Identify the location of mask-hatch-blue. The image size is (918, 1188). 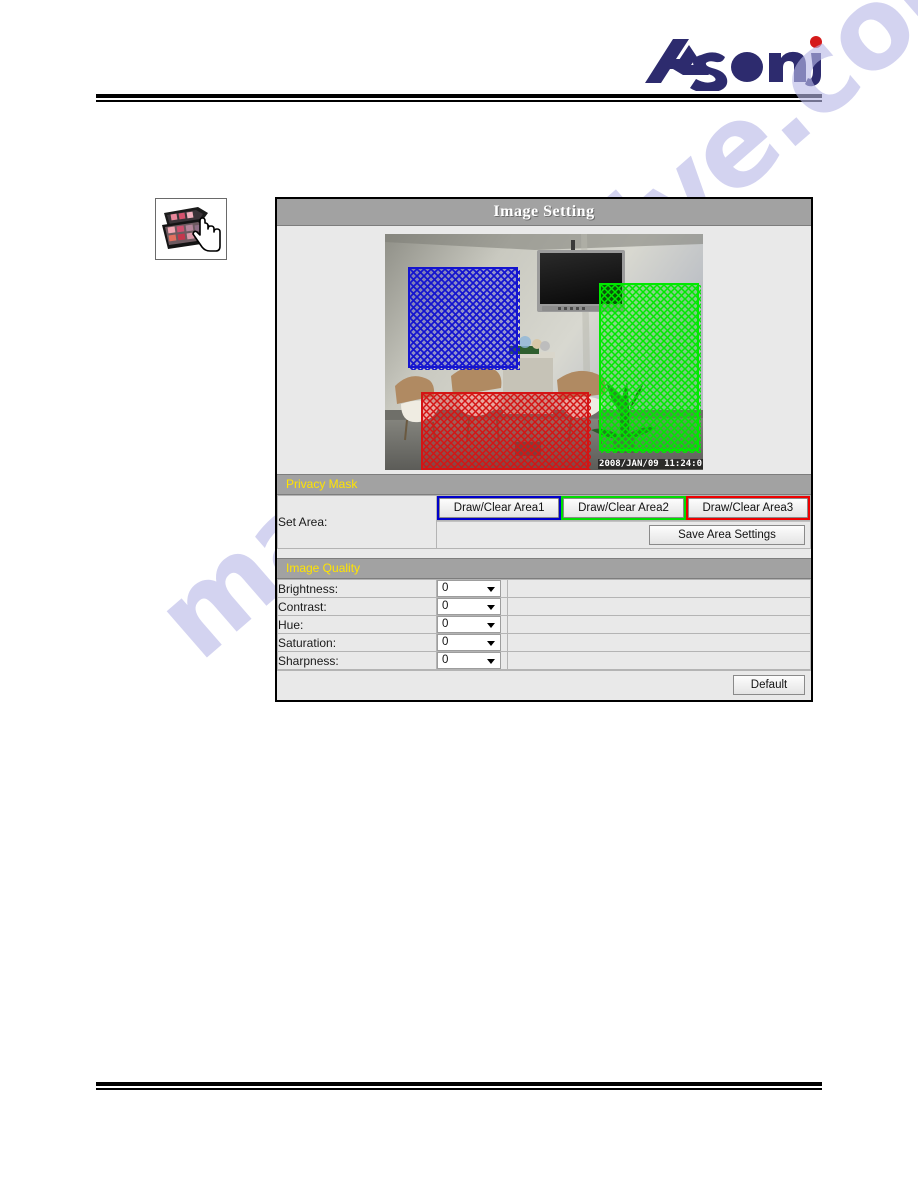
(465, 319).